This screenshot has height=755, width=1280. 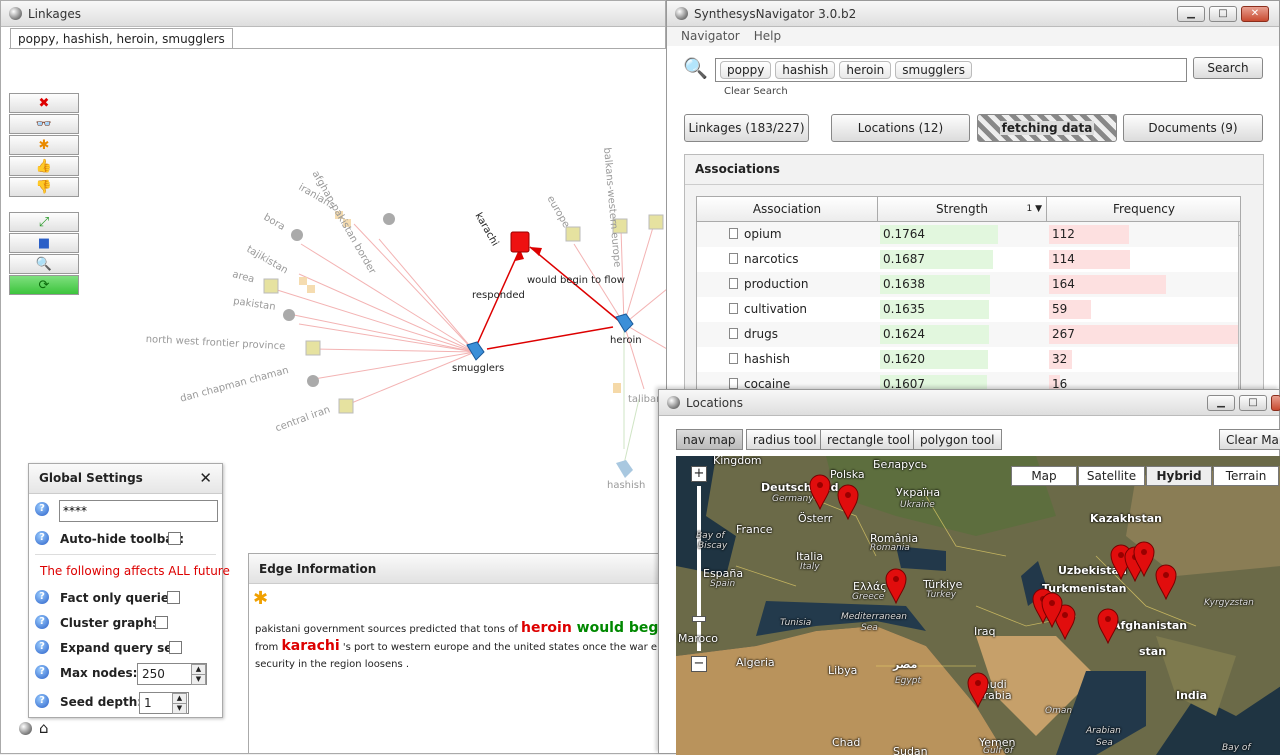 I want to click on rectangle-tool-button: rectangle tool, so click(x=869, y=439).